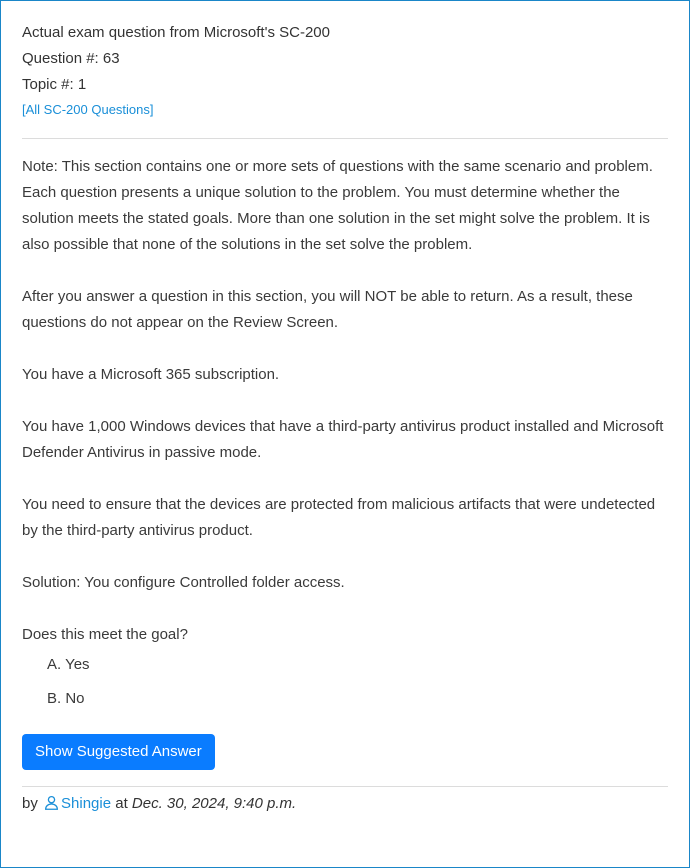  I want to click on at-label: at, so click(121, 803).